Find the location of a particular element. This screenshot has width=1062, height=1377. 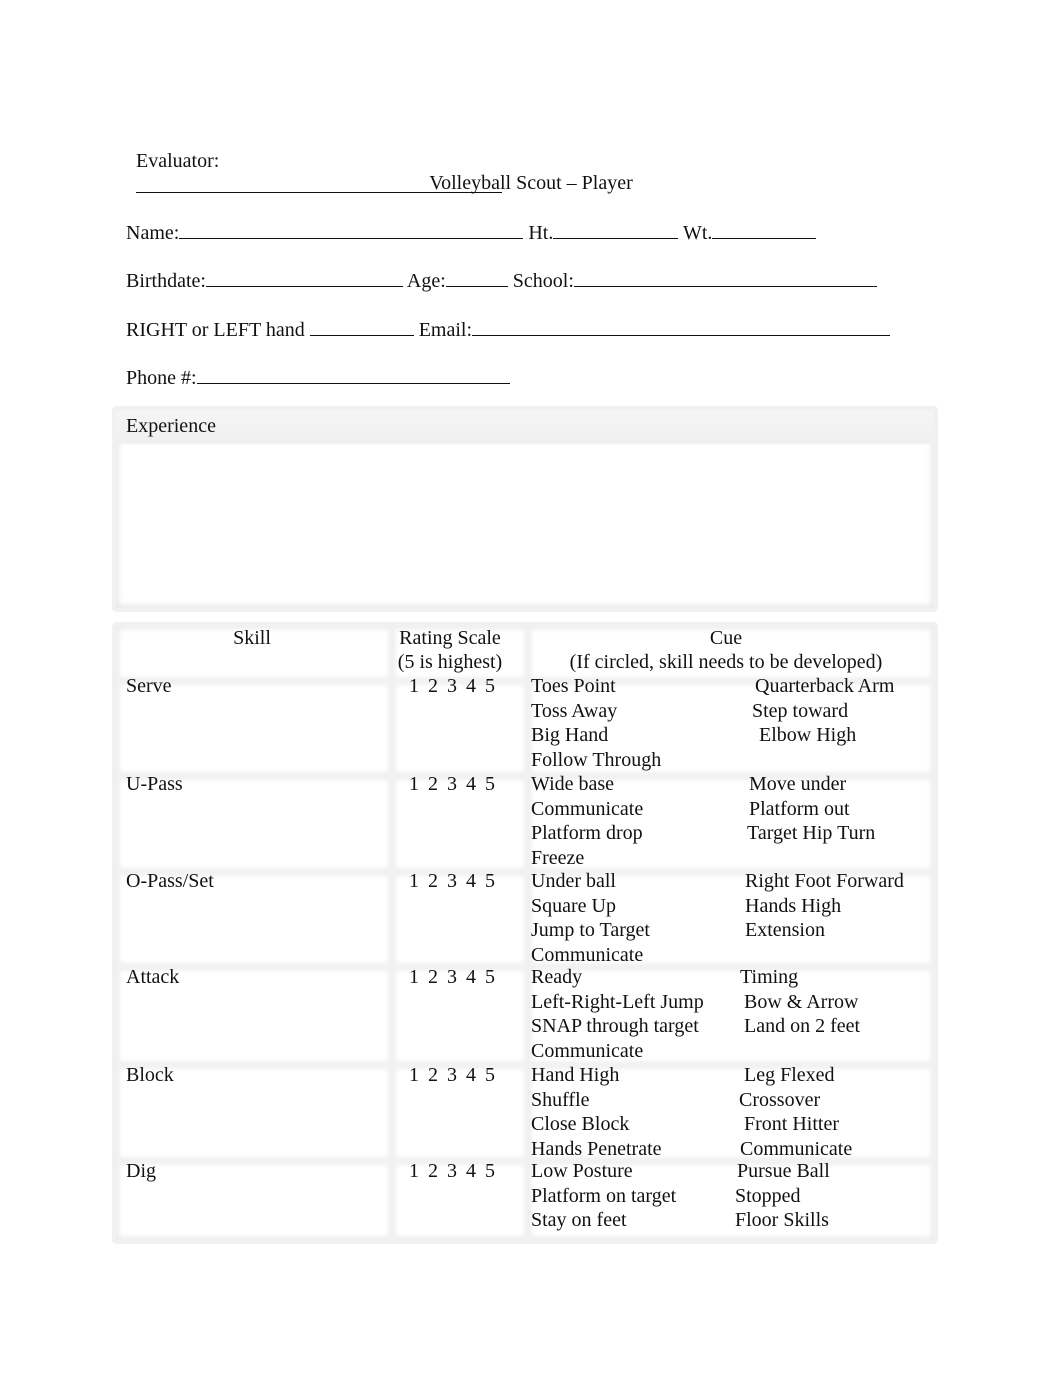

cue-item: Right Foot Forward is located at coordinates (824, 881).